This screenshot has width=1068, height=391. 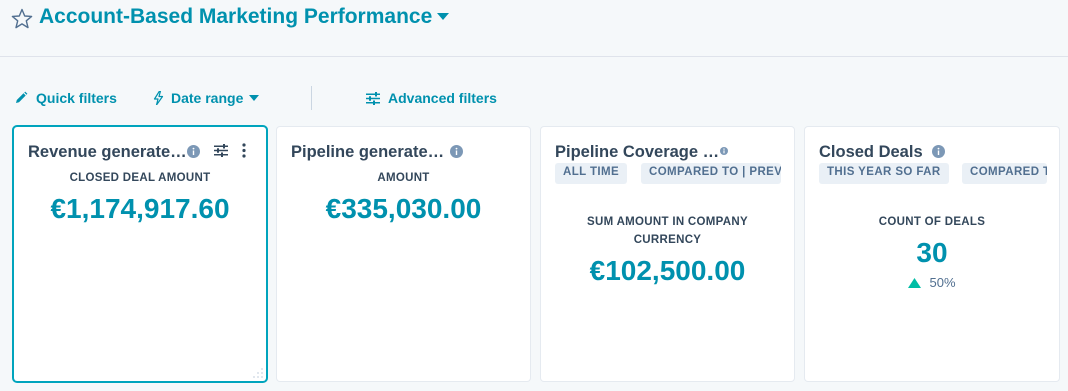 I want to click on tag-date-range: ALL TIME, so click(x=591, y=173).